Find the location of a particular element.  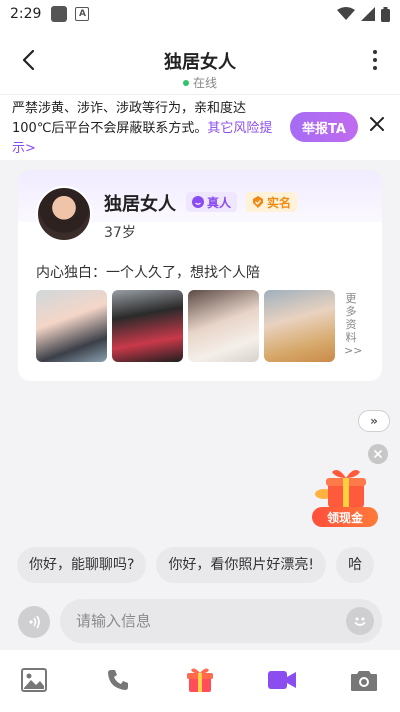

verified-badge: 实名 is located at coordinates (272, 202).